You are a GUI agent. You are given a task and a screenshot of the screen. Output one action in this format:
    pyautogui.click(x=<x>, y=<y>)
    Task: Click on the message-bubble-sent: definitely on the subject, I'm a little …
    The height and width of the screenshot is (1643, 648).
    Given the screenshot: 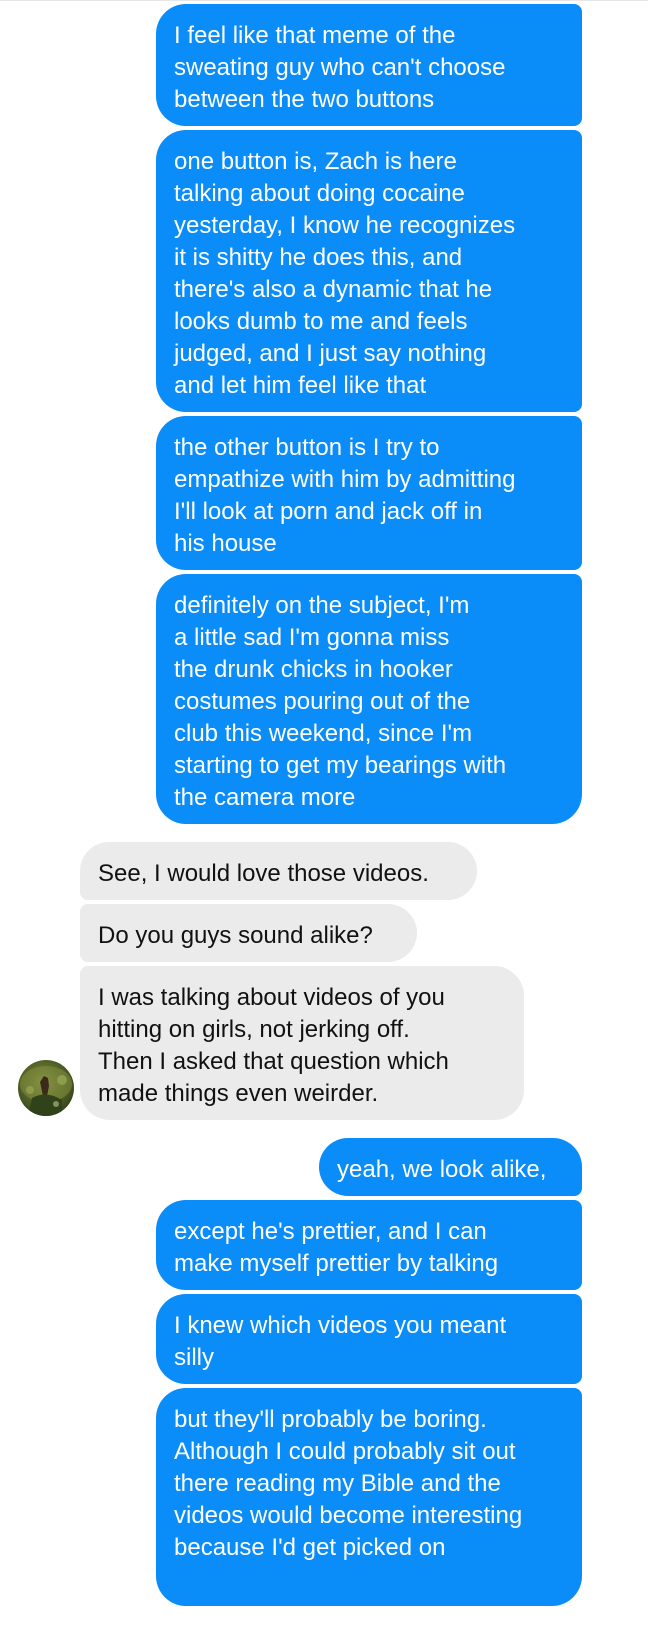 What is the action you would take?
    pyautogui.click(x=369, y=699)
    